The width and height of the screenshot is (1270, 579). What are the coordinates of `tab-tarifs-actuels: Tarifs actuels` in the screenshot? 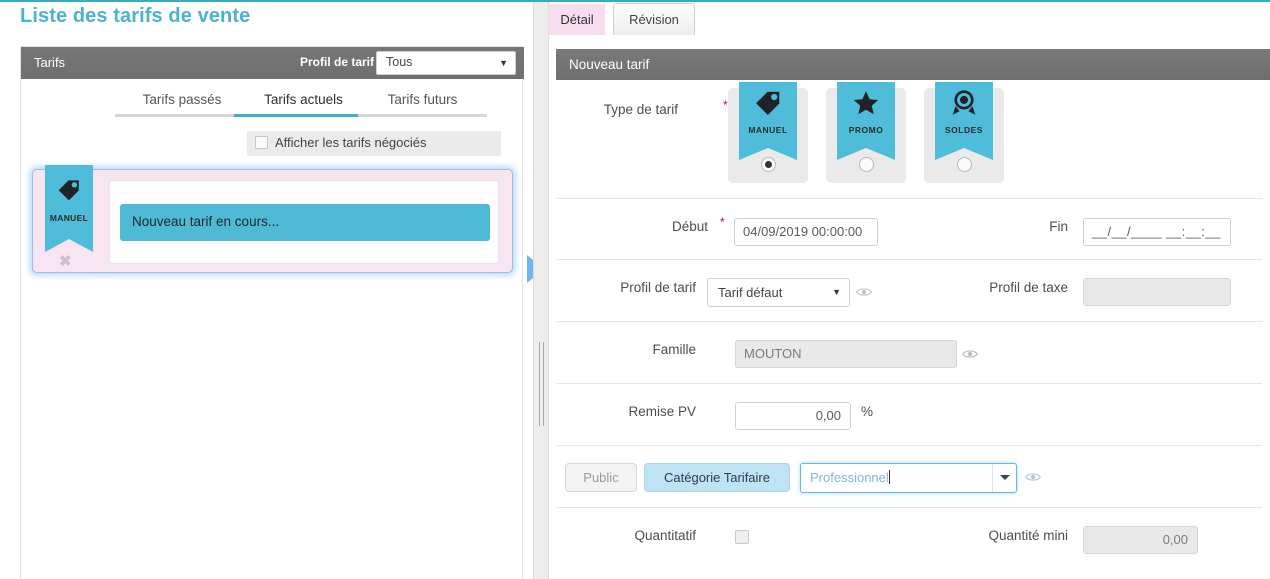 It's located at (303, 104).